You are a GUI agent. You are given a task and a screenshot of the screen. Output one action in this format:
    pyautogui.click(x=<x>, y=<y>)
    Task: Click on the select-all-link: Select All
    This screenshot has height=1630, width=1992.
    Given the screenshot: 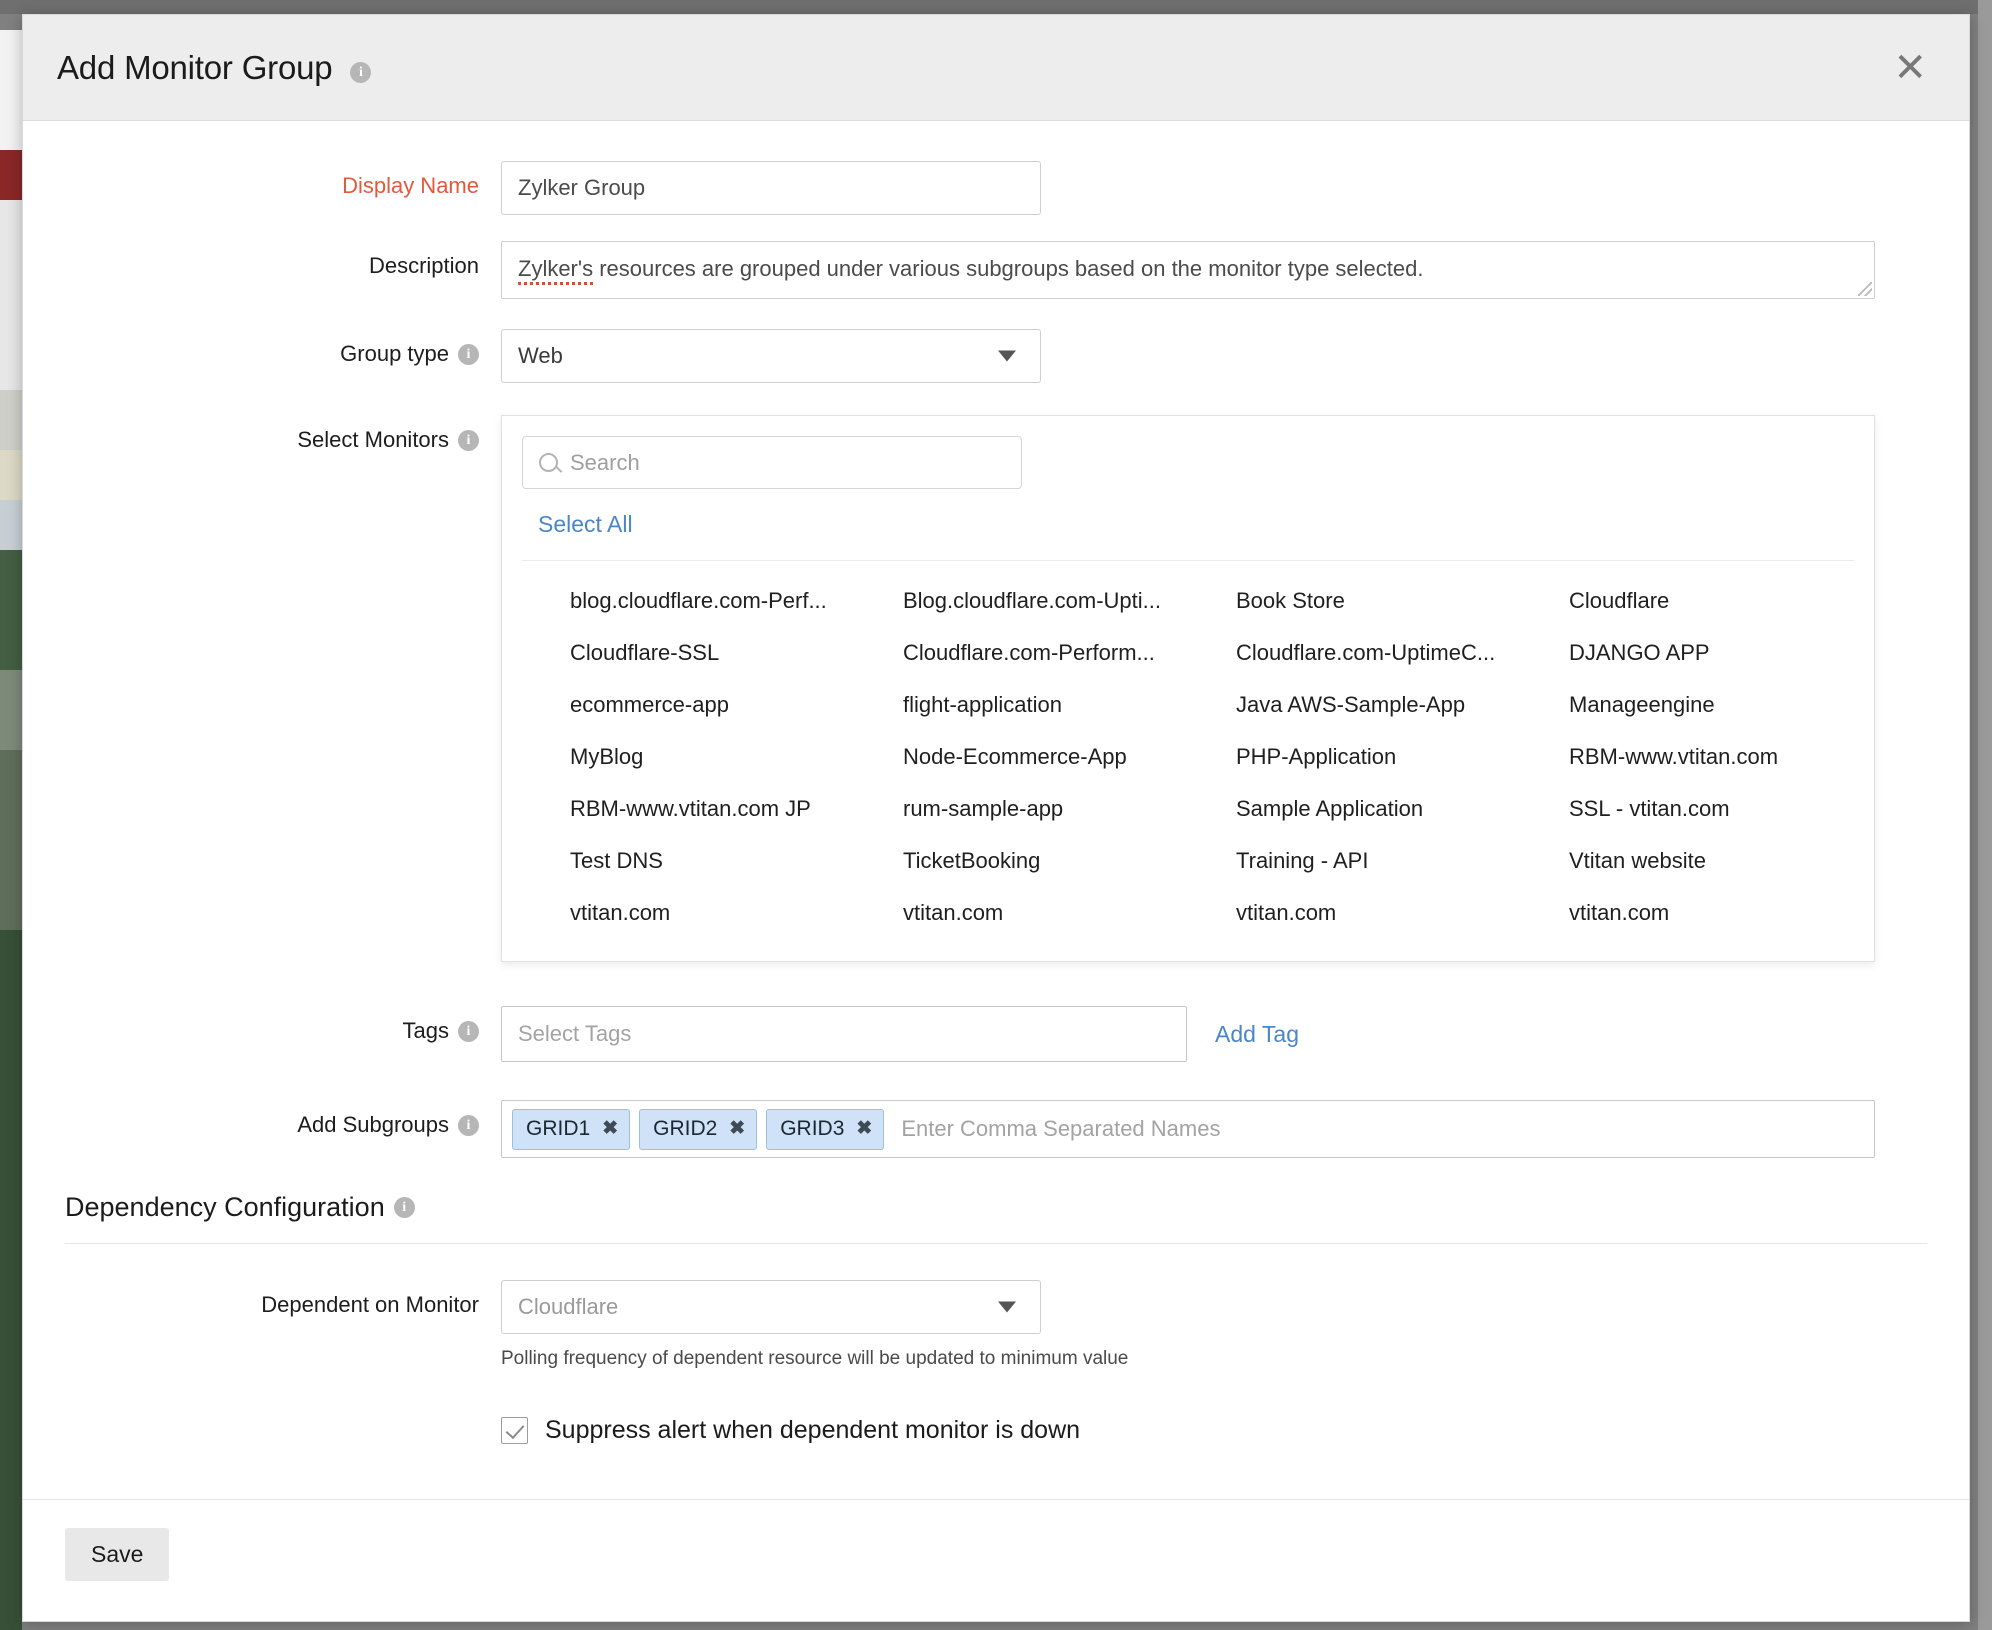 What is the action you would take?
    pyautogui.click(x=577, y=524)
    